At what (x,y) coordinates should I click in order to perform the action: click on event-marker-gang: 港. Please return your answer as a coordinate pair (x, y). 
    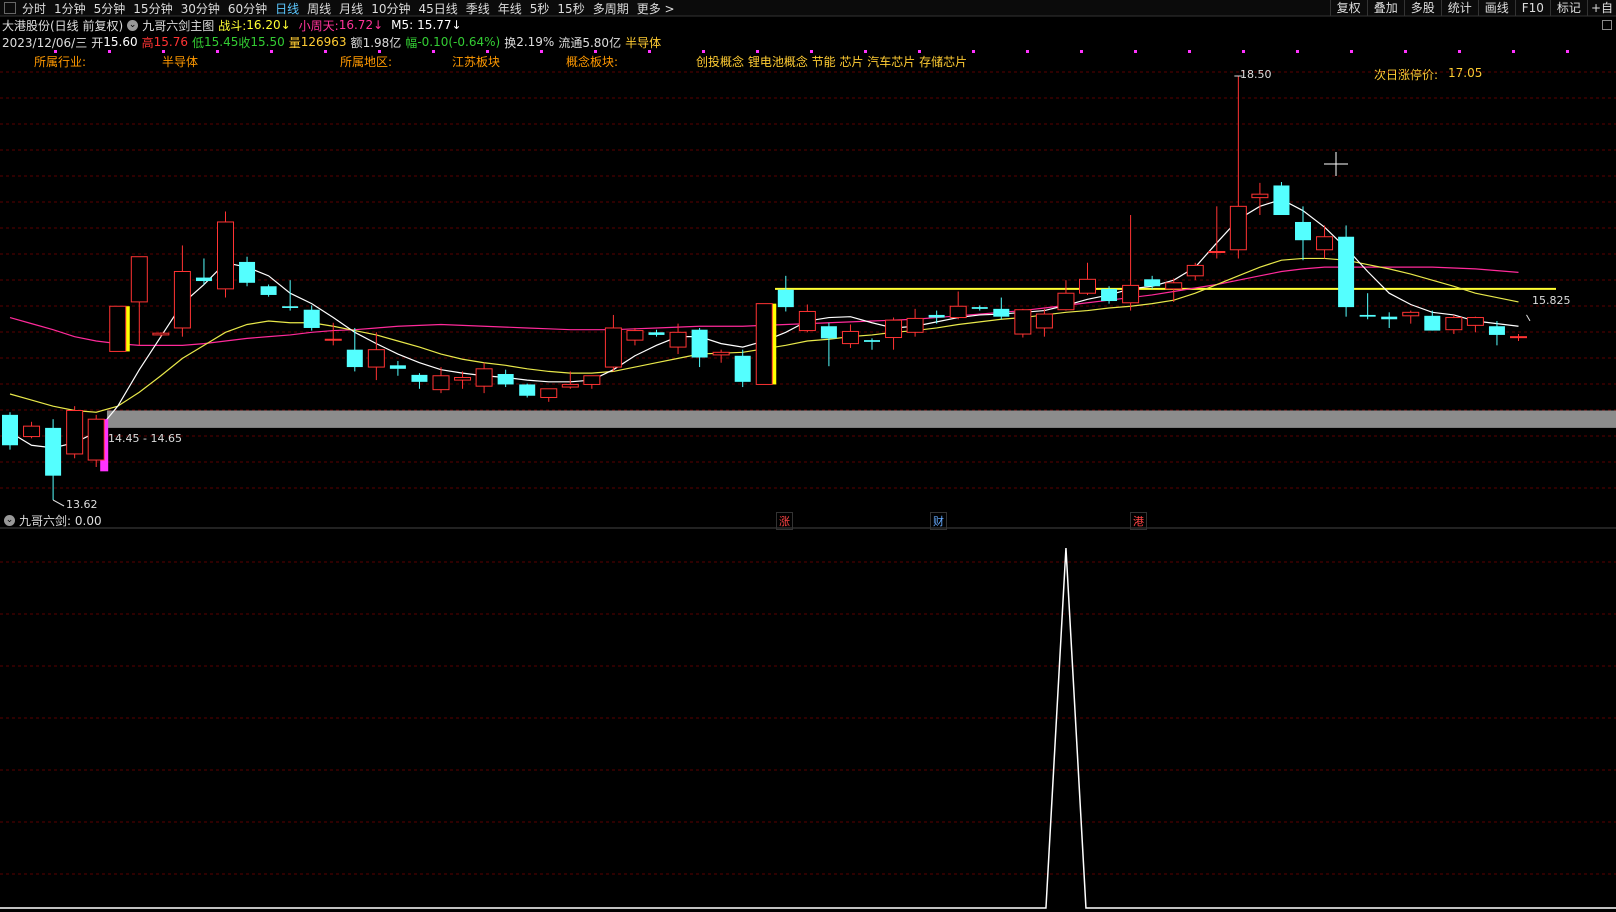
    Looking at the image, I should click on (1138, 521).